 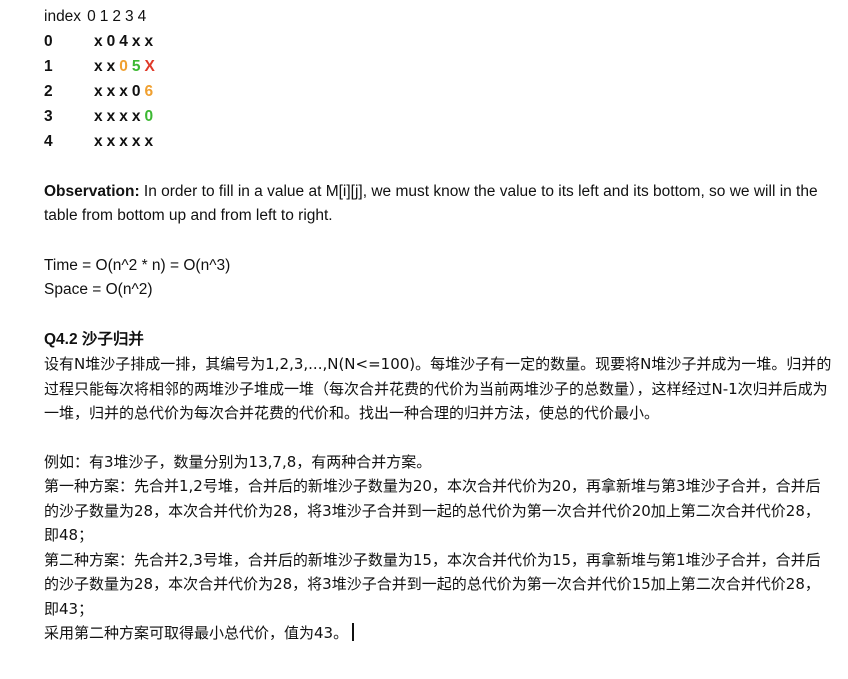 What do you see at coordinates (104, 16) in the screenshot?
I see `header-col: 1` at bounding box center [104, 16].